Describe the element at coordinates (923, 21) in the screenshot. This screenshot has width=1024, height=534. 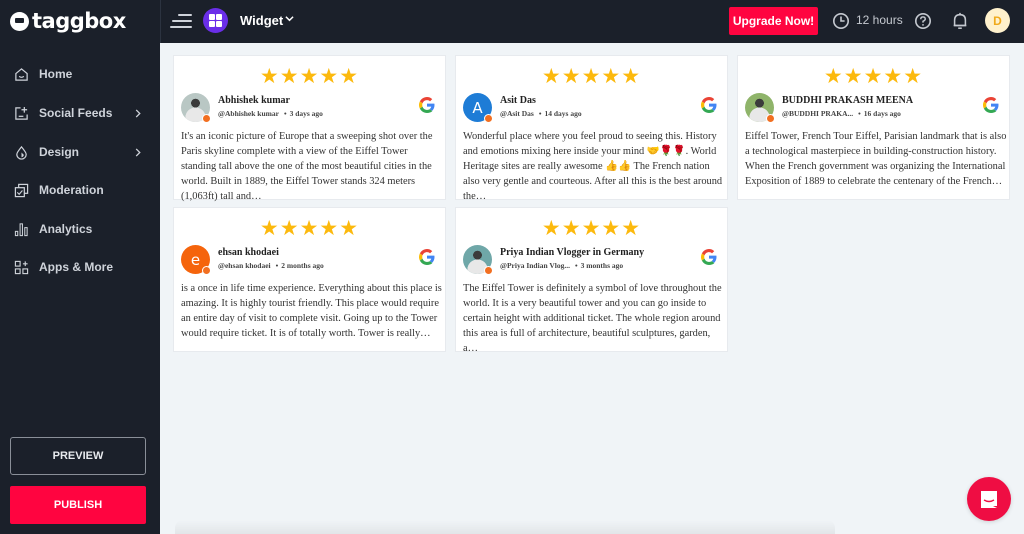
I see `help-icon` at that location.